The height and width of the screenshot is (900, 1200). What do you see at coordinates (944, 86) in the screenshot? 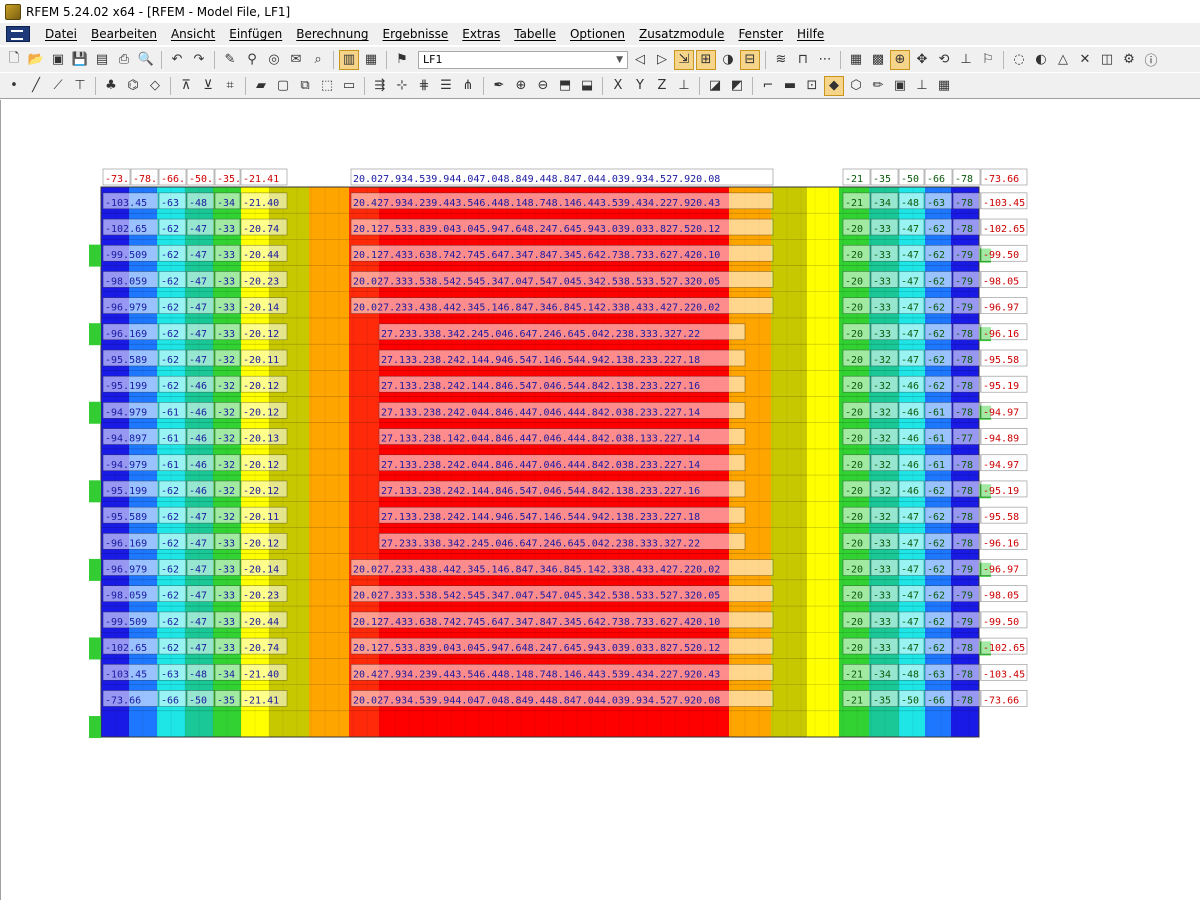
I see `table-grid-icon: ▦` at bounding box center [944, 86].